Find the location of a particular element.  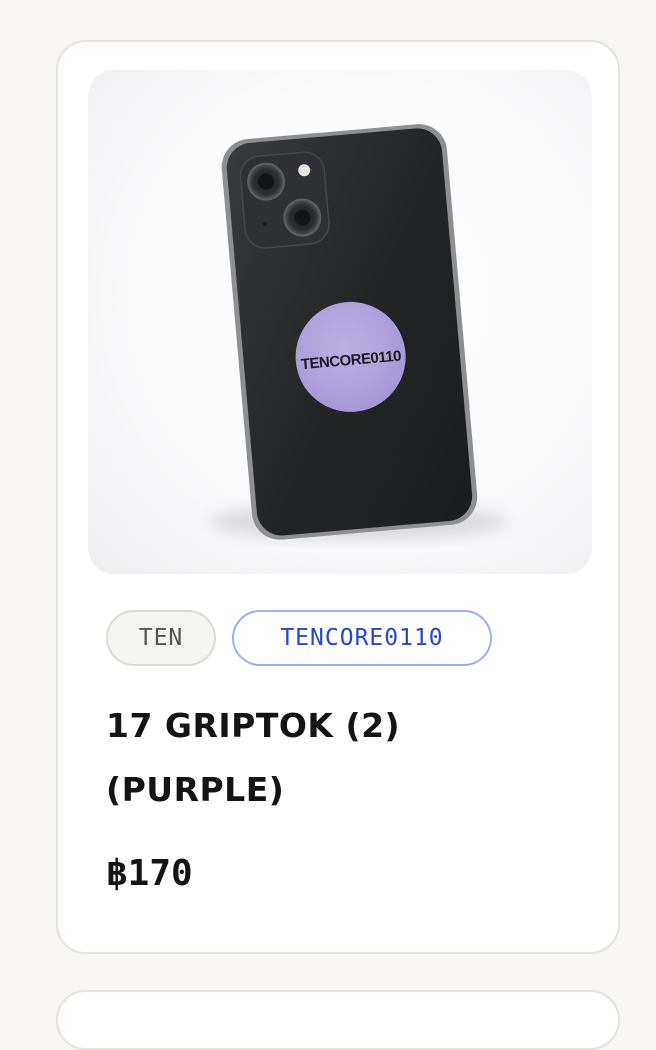

product-price: ฿170 is located at coordinates (149, 873).